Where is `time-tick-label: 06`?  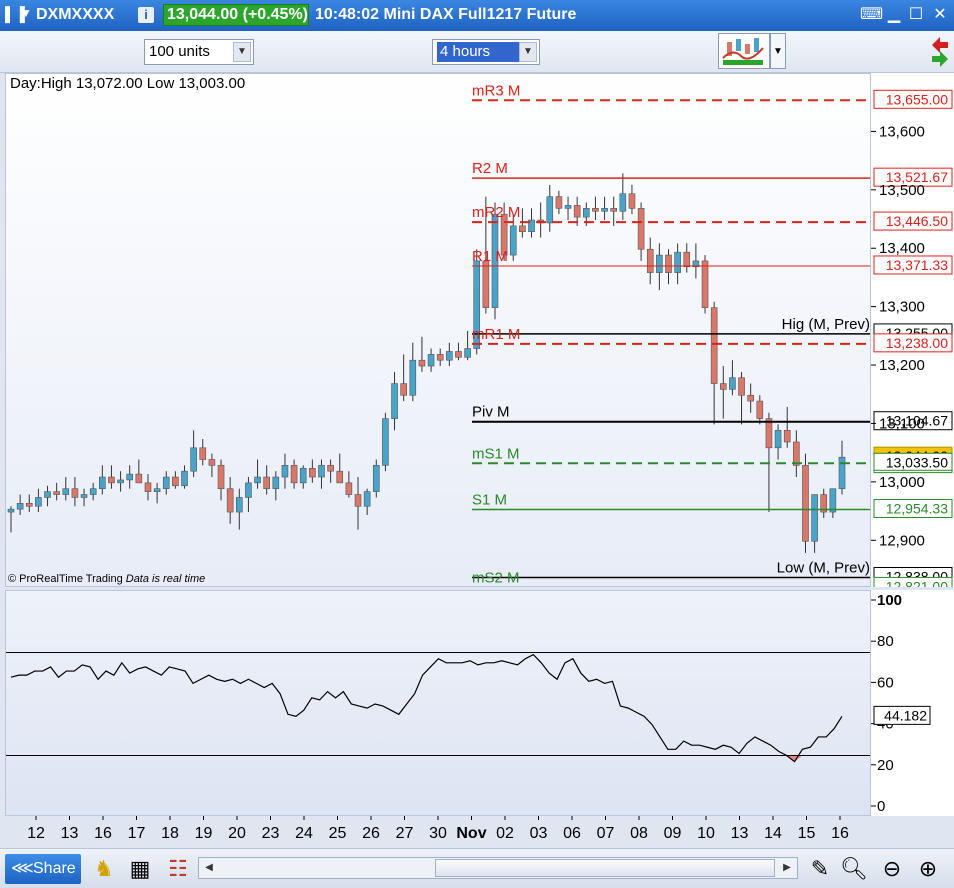 time-tick-label: 06 is located at coordinates (572, 833).